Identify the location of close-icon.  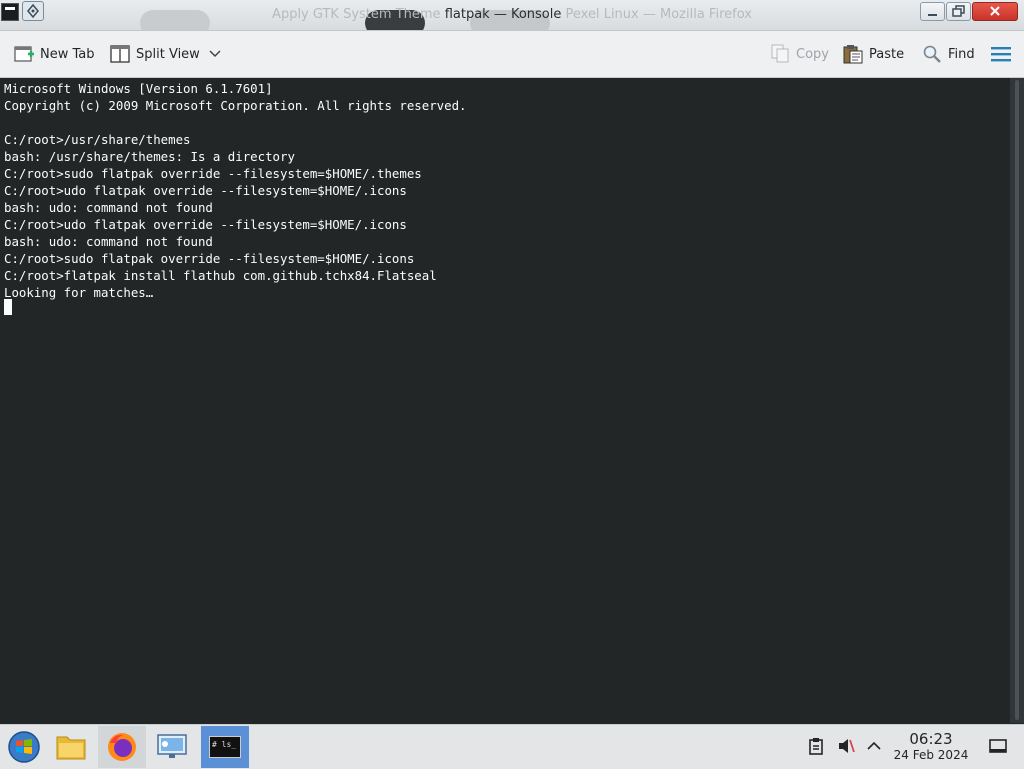
(995, 11).